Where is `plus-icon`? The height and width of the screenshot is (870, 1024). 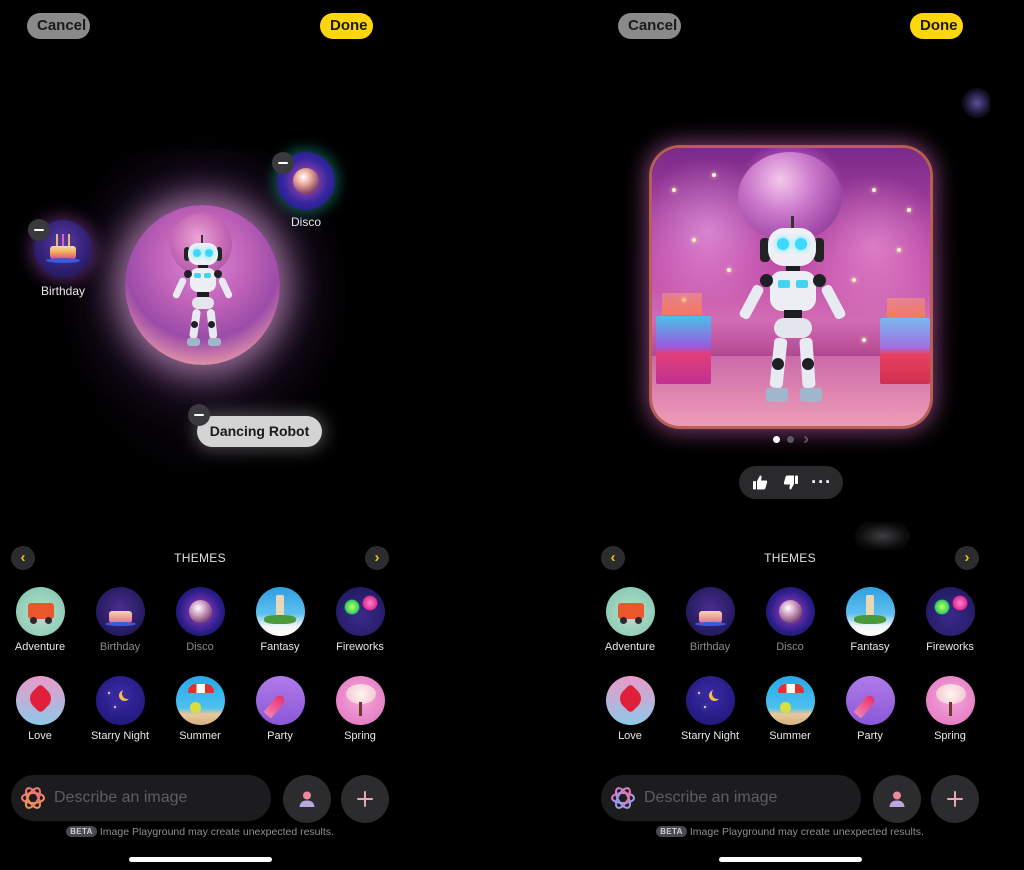 plus-icon is located at coordinates (955, 799).